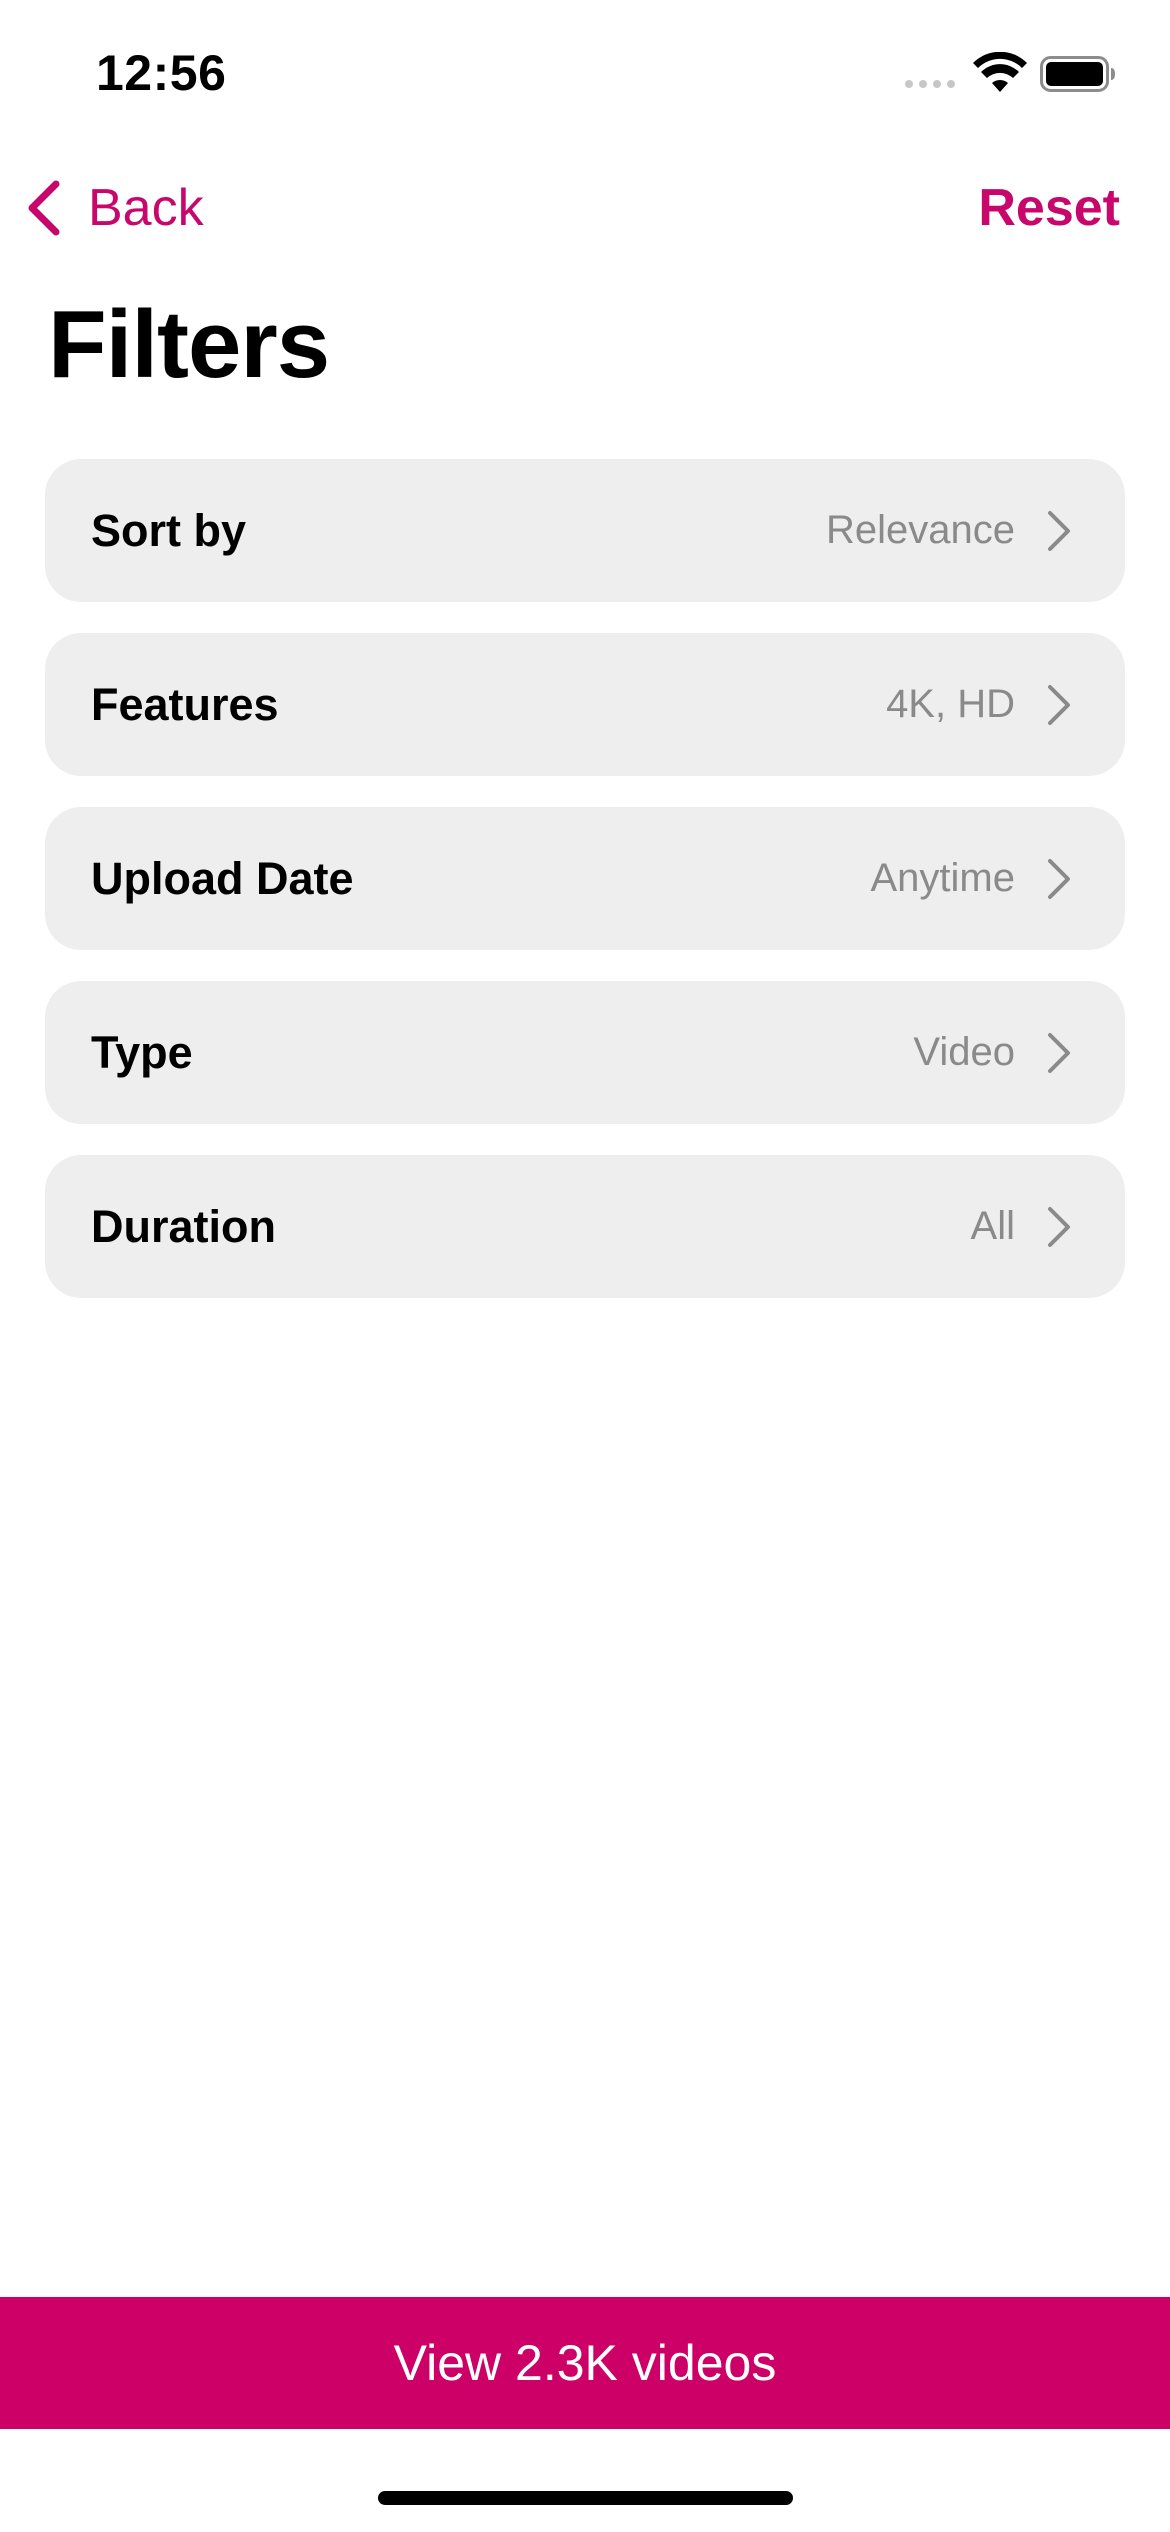 The height and width of the screenshot is (2532, 1170). I want to click on filter-label: Upload Date, so click(222, 878).